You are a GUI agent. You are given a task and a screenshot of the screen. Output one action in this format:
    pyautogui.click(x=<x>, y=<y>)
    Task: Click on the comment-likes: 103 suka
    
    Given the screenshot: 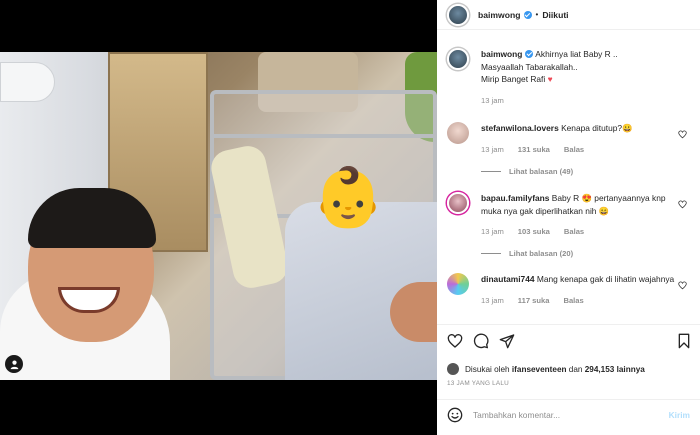 What is the action you would take?
    pyautogui.click(x=534, y=232)
    